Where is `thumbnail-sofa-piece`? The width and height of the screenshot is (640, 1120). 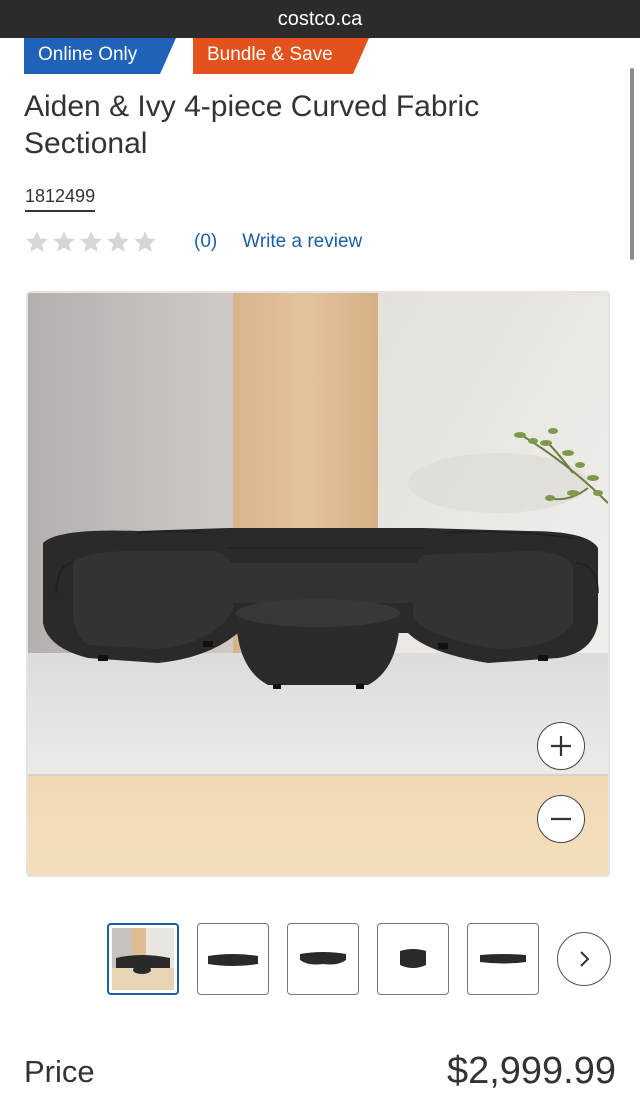 thumbnail-sofa-piece is located at coordinates (503, 959).